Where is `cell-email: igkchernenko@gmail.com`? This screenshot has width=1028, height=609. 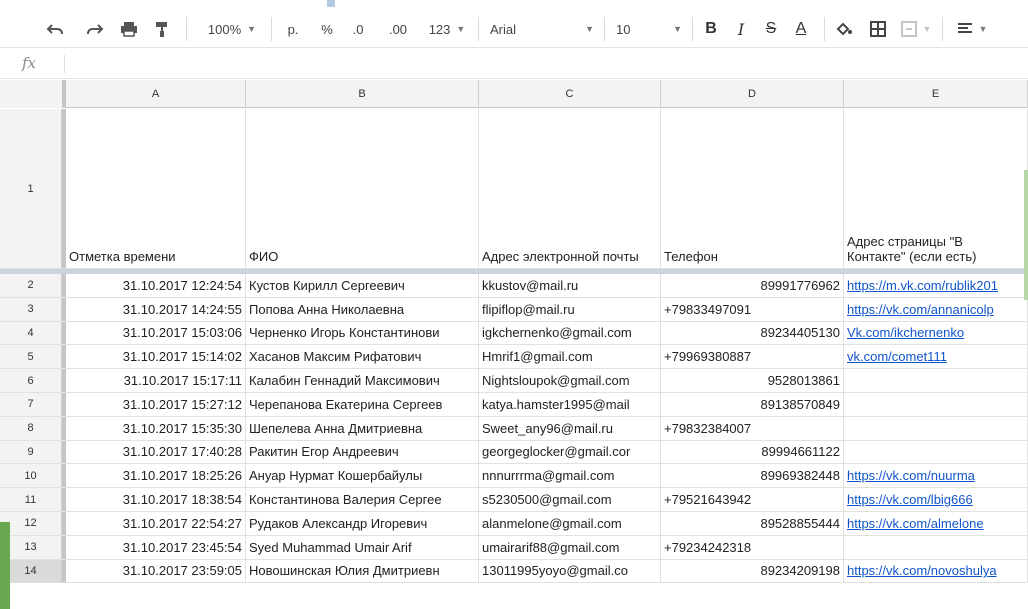
cell-email: igkchernenko@gmail.com is located at coordinates (570, 333).